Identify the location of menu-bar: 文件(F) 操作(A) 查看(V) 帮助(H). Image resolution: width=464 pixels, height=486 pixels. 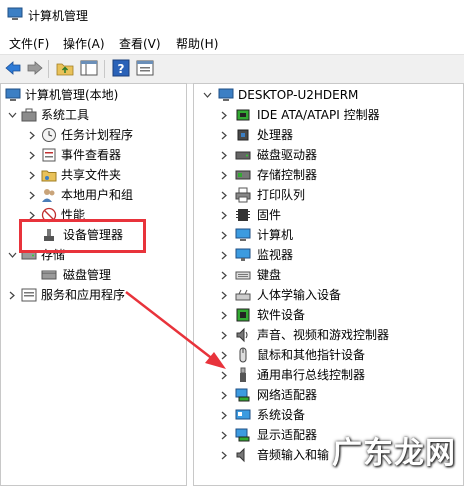
(232, 42).